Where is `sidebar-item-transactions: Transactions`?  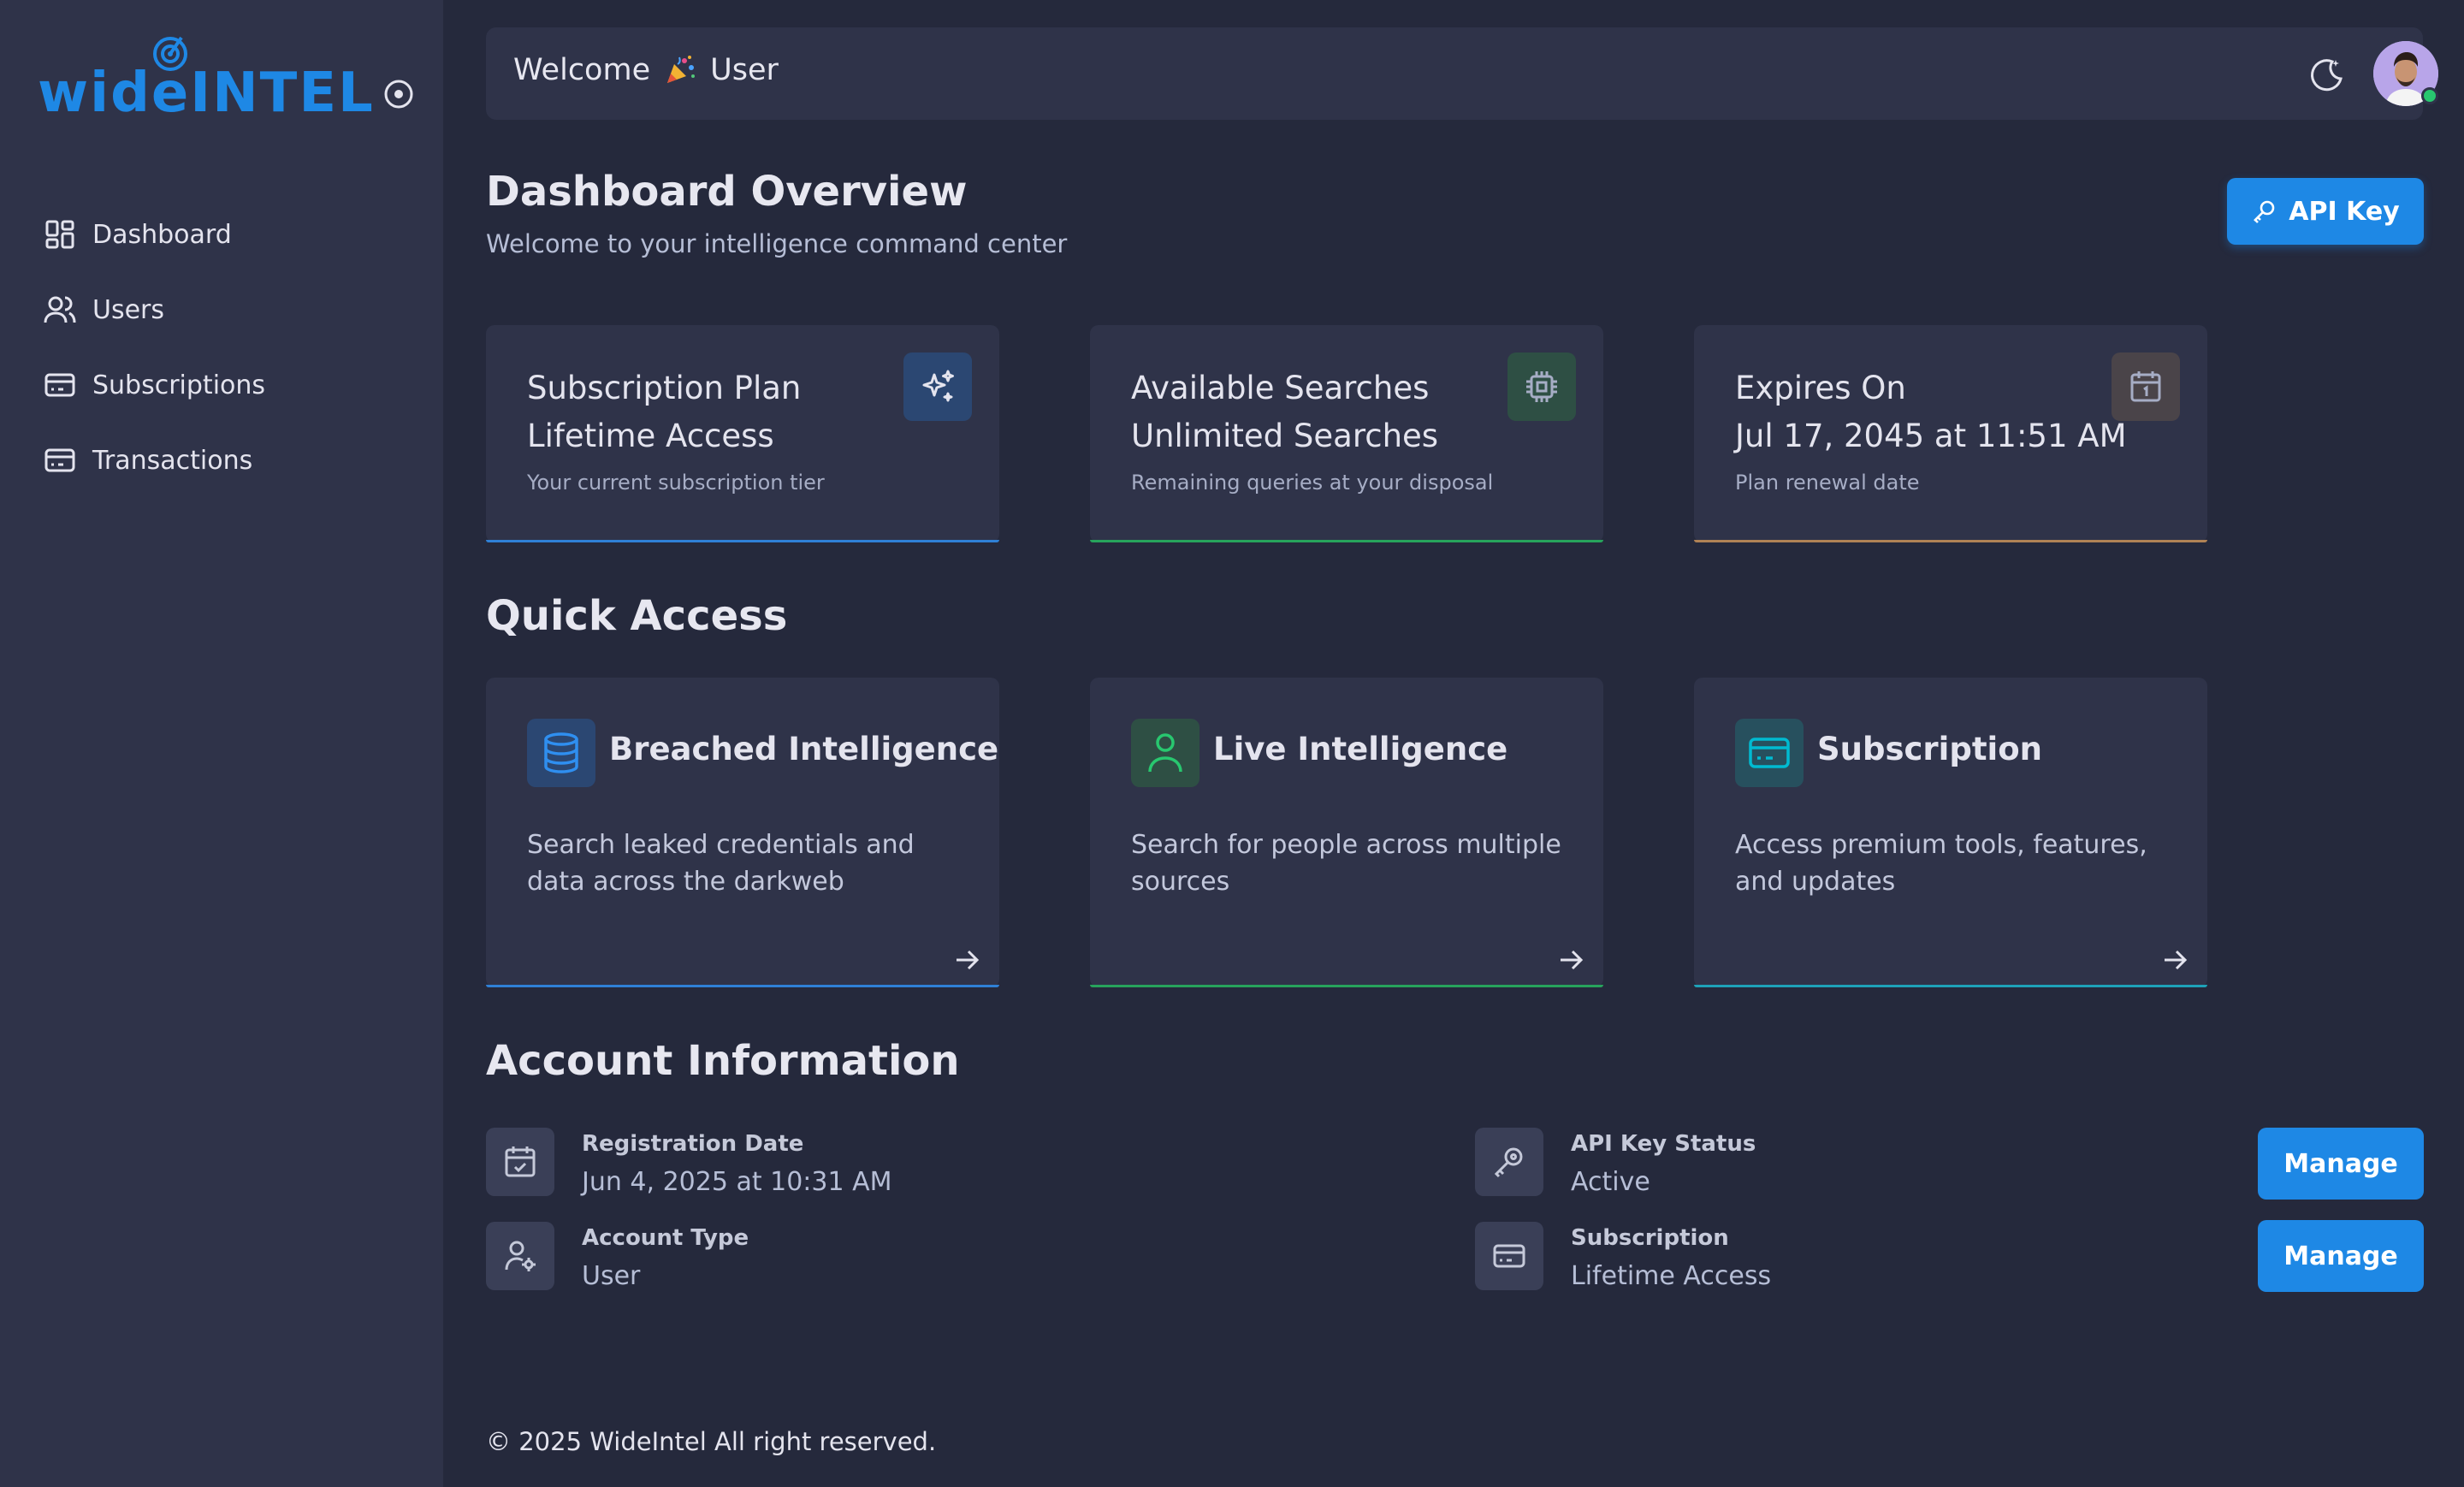 sidebar-item-transactions: Transactions is located at coordinates (221, 460).